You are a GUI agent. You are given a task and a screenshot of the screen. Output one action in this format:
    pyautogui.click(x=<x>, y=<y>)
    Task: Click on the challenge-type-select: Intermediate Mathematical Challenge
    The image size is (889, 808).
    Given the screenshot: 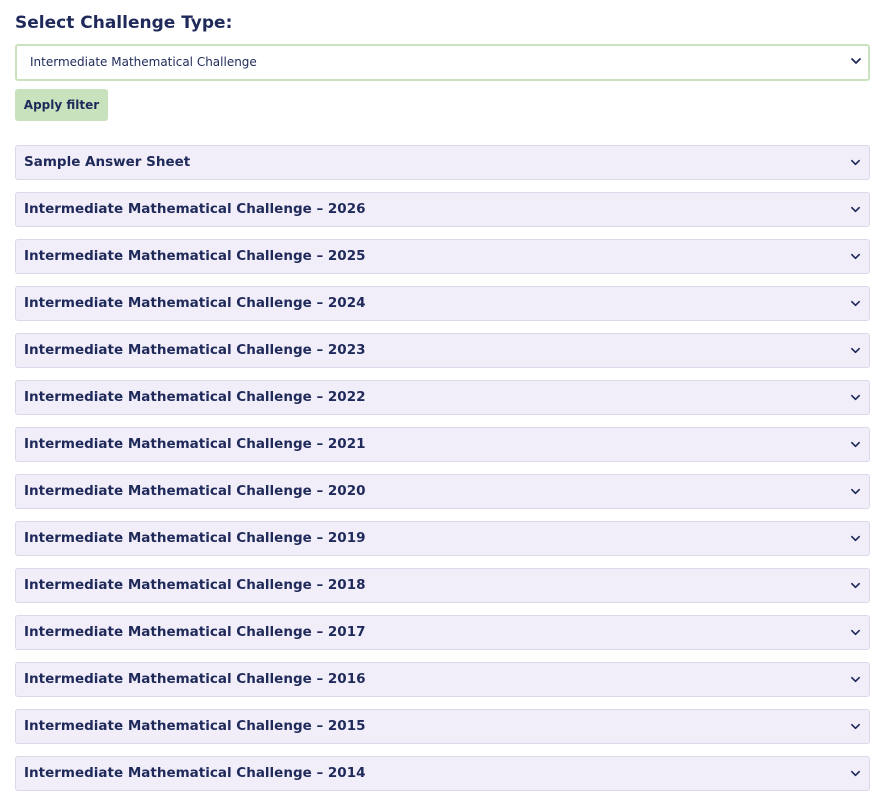 What is the action you would take?
    pyautogui.click(x=442, y=62)
    